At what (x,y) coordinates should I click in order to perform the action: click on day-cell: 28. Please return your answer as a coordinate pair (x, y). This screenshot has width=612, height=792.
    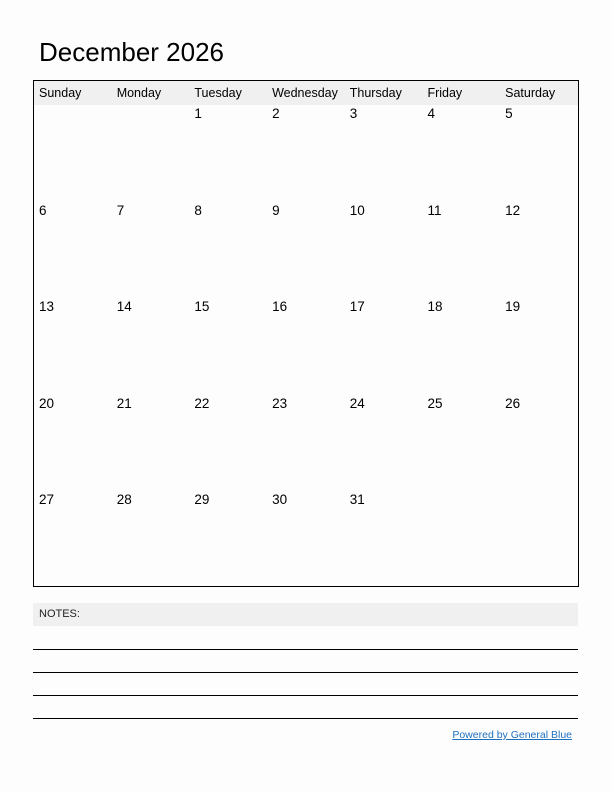
    Looking at the image, I should click on (124, 499).